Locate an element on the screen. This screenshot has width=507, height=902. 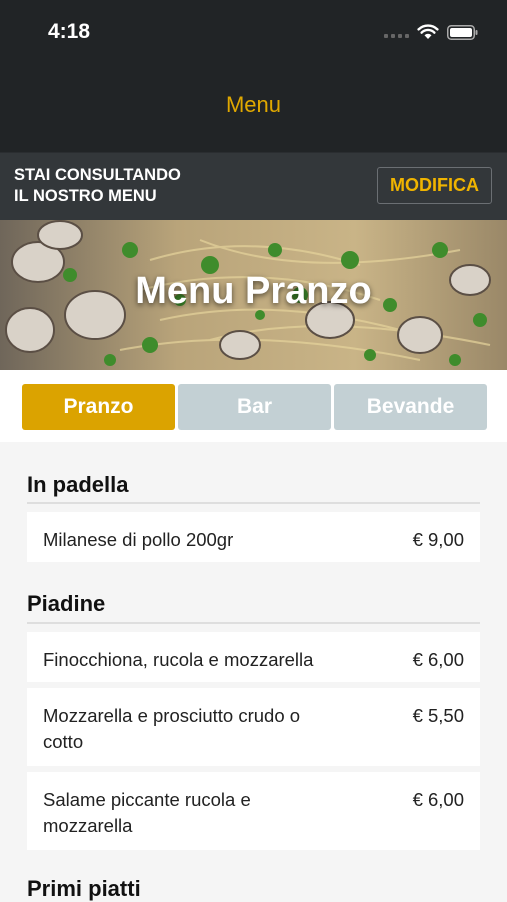
banner-line-1: STAI CONSULTANDO is located at coordinates (97, 175).